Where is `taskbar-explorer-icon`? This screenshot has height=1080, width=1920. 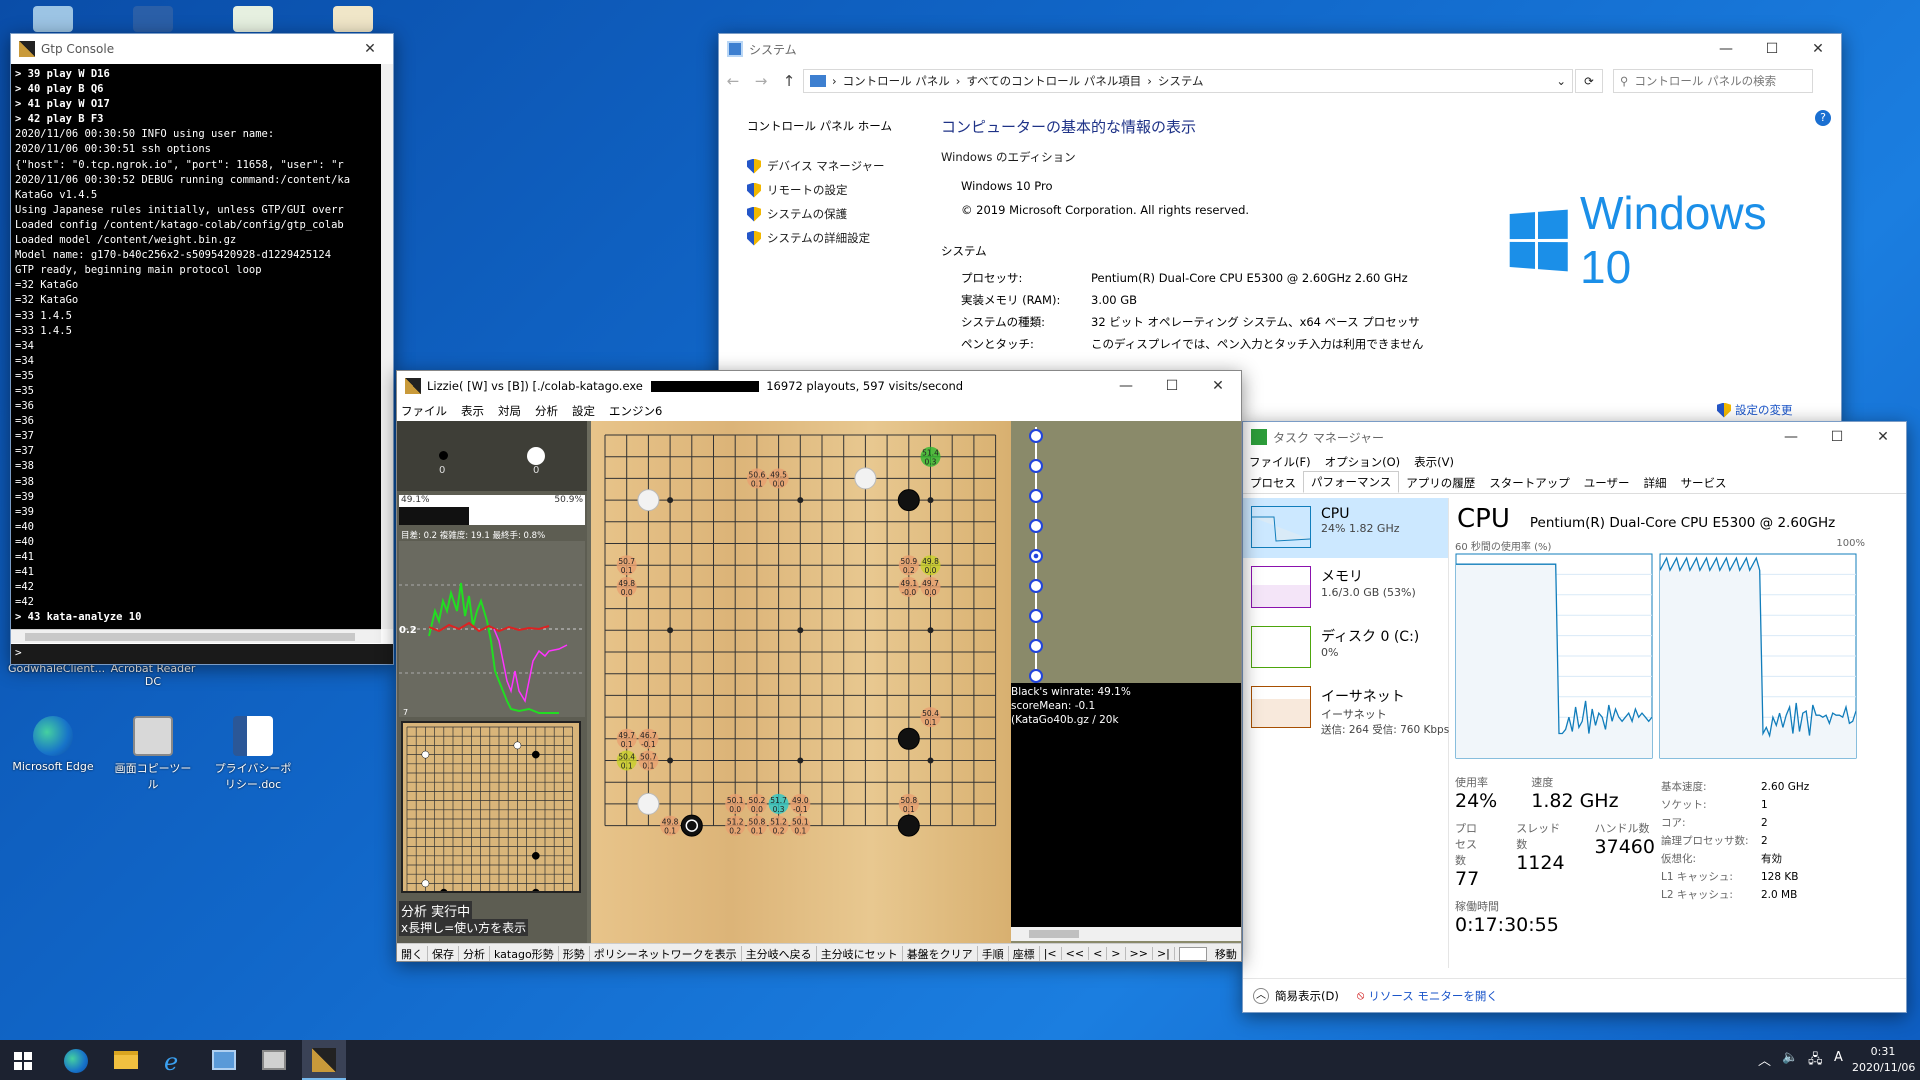 taskbar-explorer-icon is located at coordinates (126, 1060).